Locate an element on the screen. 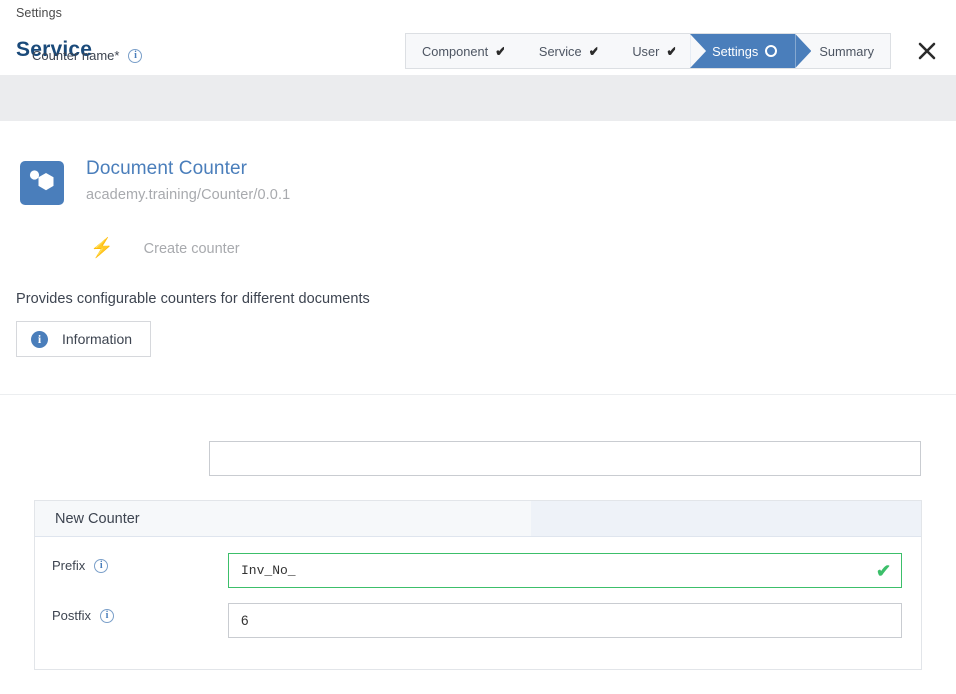  close-icon is located at coordinates (927, 51).